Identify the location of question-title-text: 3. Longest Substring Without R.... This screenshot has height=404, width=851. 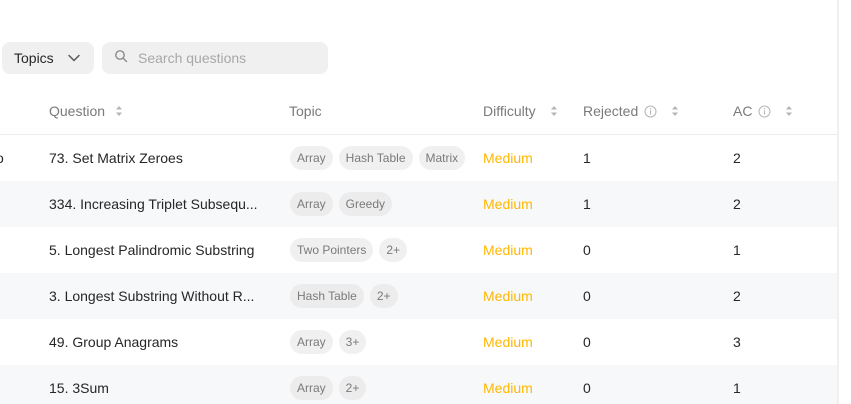
(151, 296).